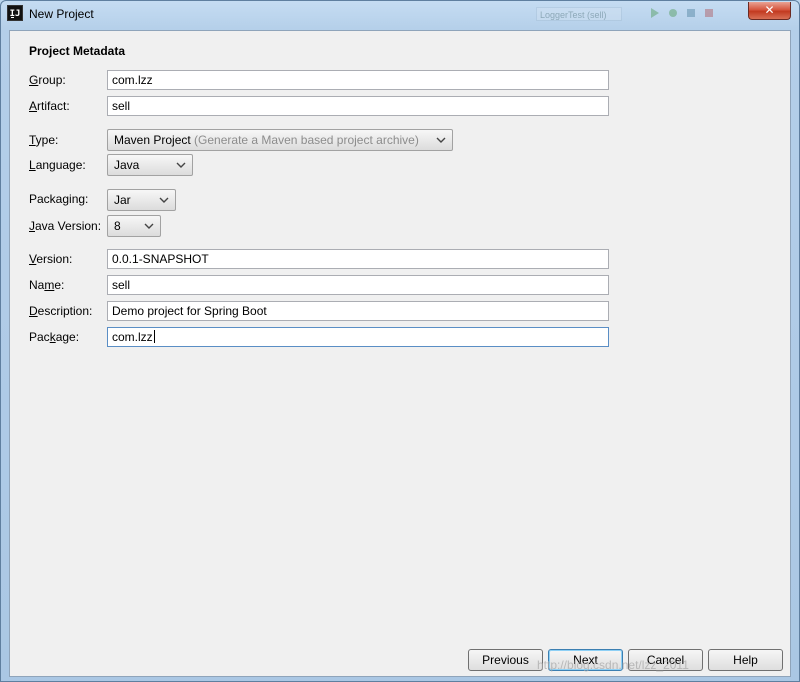  I want to click on packaging-select-value: Jar, so click(122, 200).